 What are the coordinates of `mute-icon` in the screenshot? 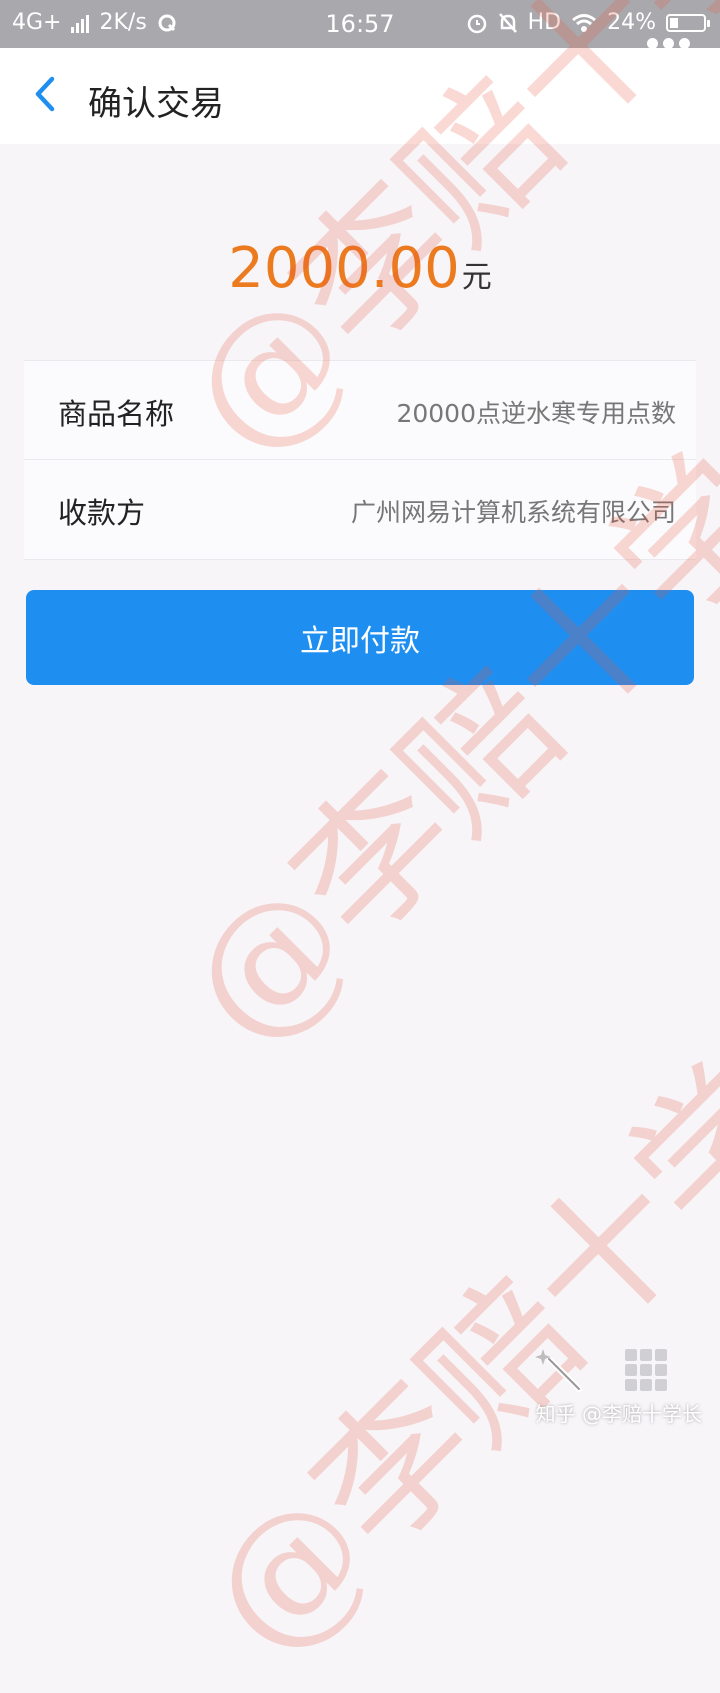 It's located at (507, 22).